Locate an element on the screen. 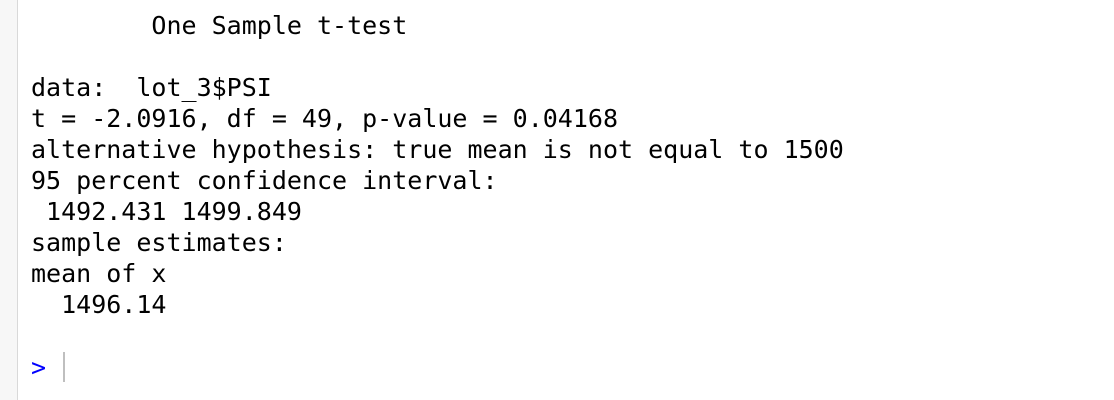  output-line-ci-values: 1492.431 1499.849 is located at coordinates (166, 211).